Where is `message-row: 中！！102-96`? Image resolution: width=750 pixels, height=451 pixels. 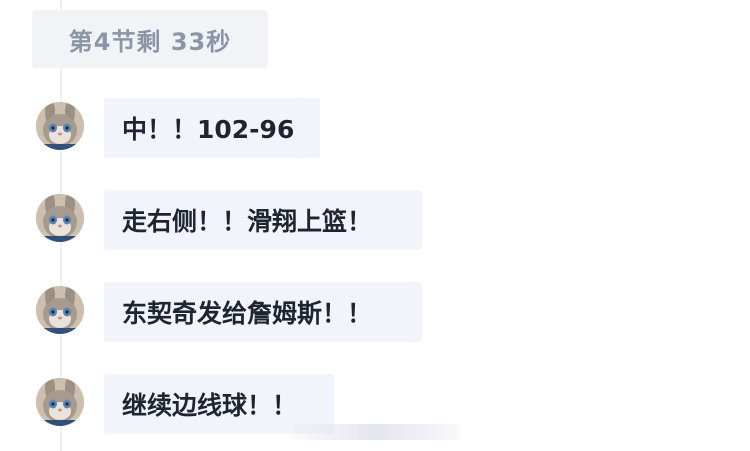
message-row: 中！！102-96 is located at coordinates (181, 128).